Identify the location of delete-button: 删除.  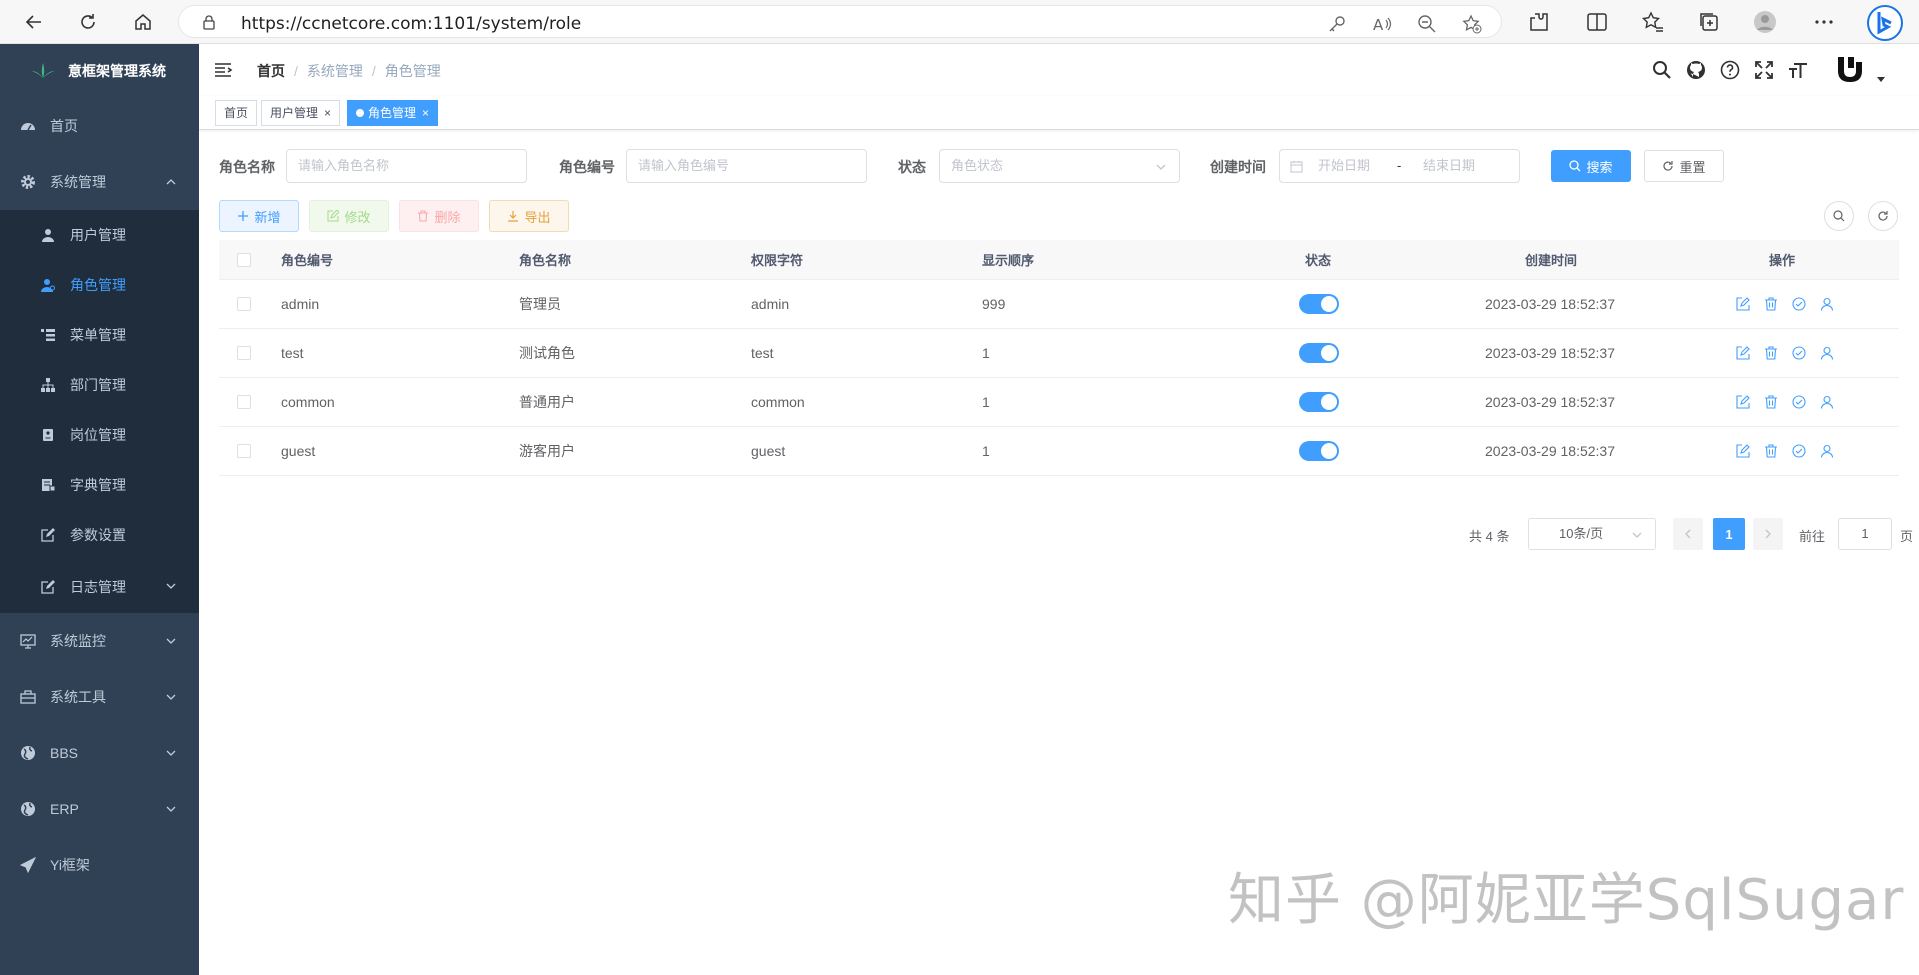
(439, 216).